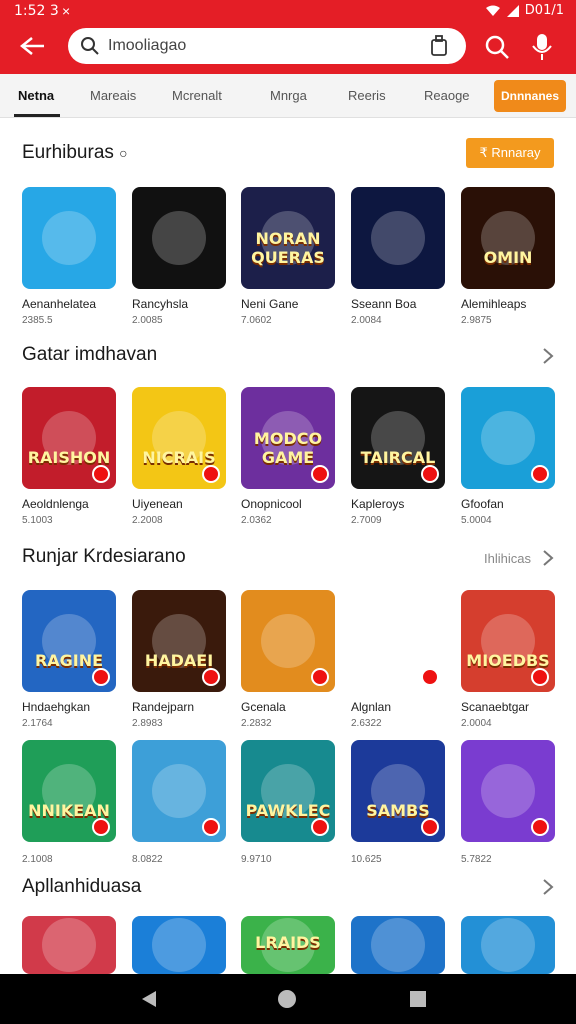 The image size is (576, 1024). Describe the element at coordinates (398, 791) in the screenshot. I see `app-card: SAMBS` at that location.